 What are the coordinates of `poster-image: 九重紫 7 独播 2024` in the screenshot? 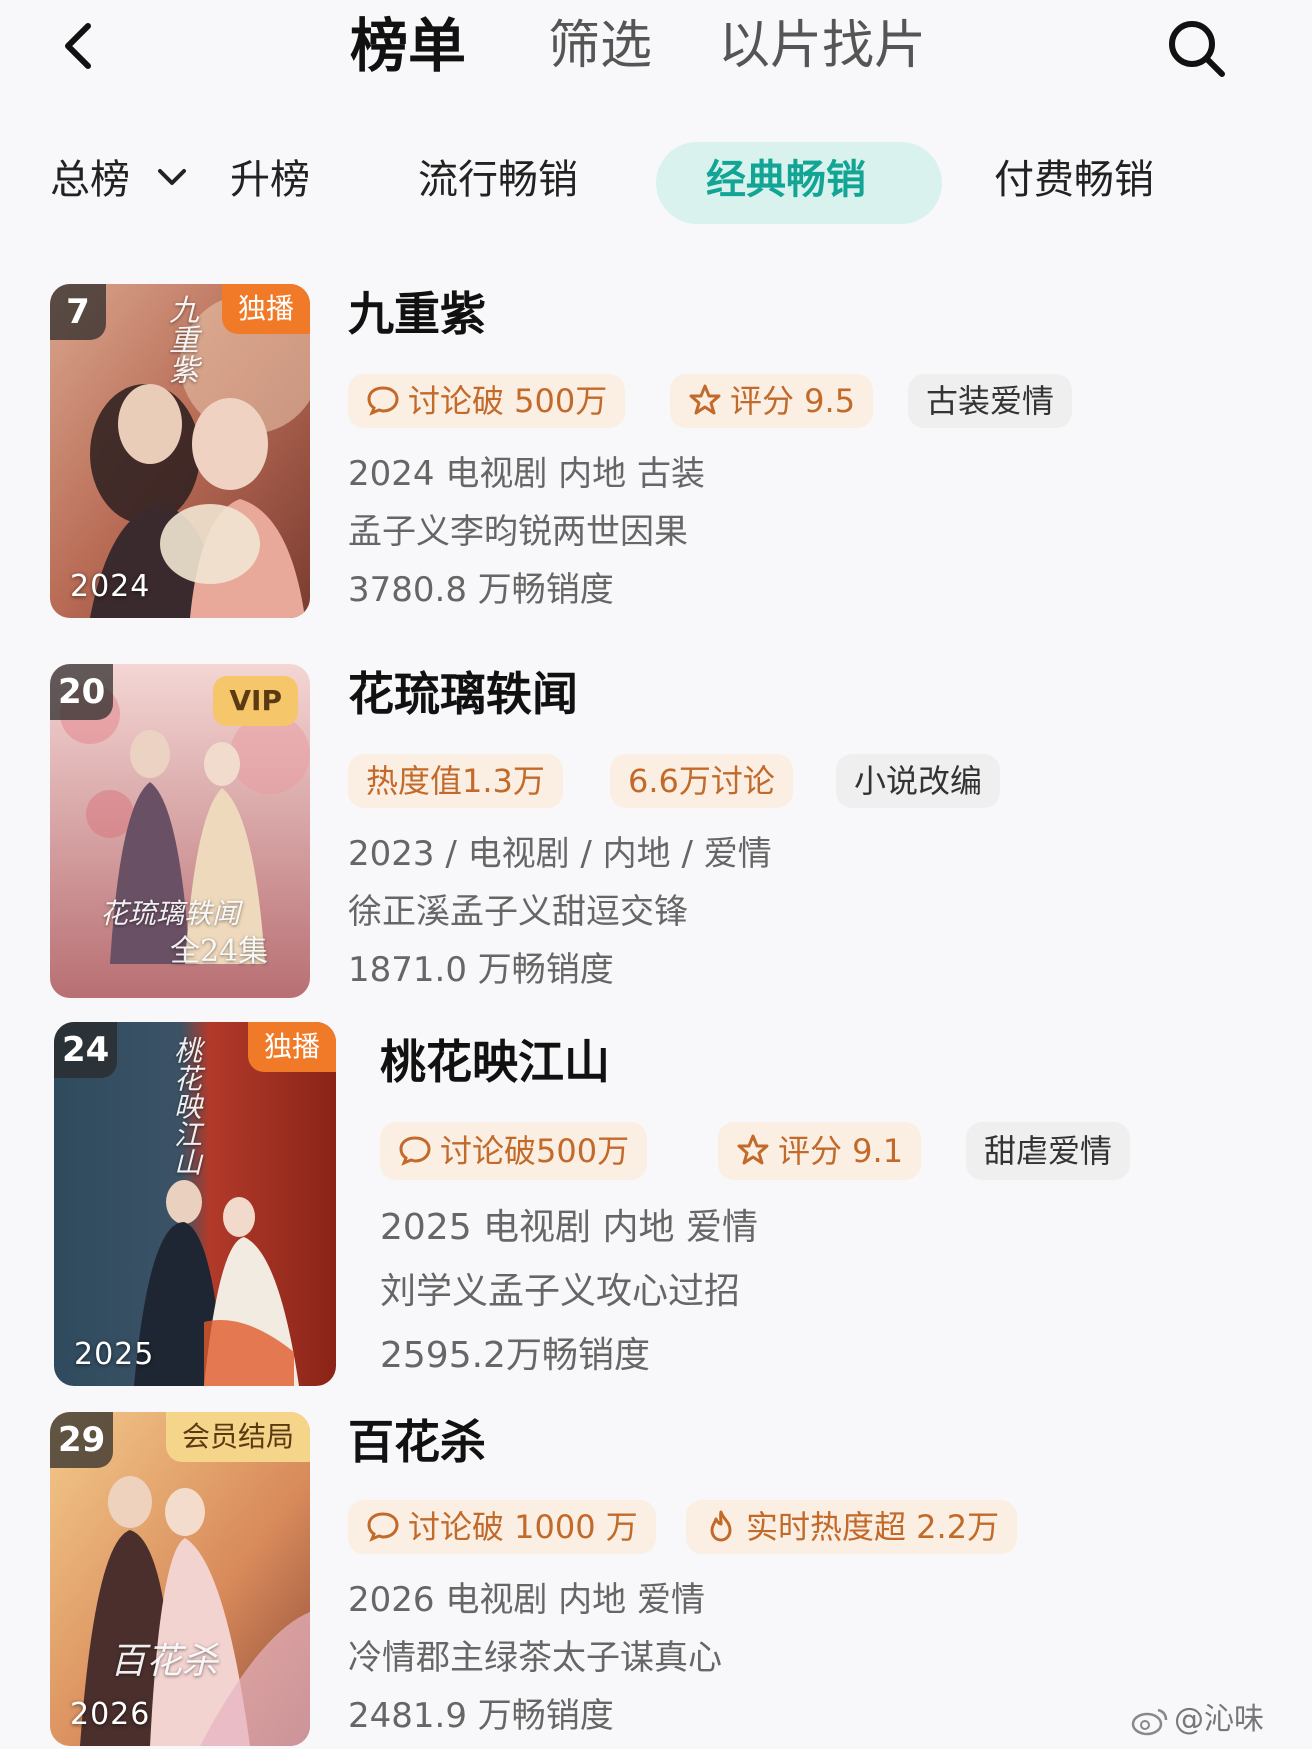 It's located at (180, 451).